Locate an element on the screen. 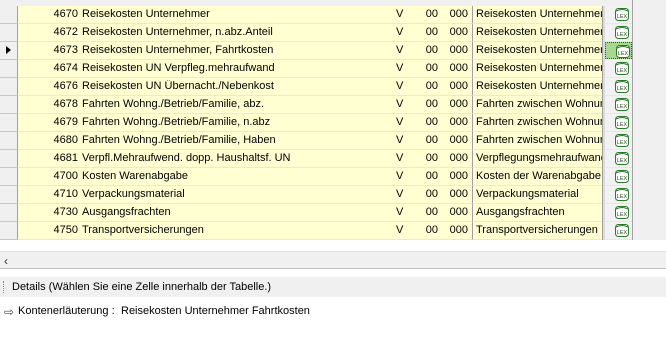 The image size is (666, 341). account-name: Fahrten Wohng./Betrieb/Familie, Haben is located at coordinates (242, 140).